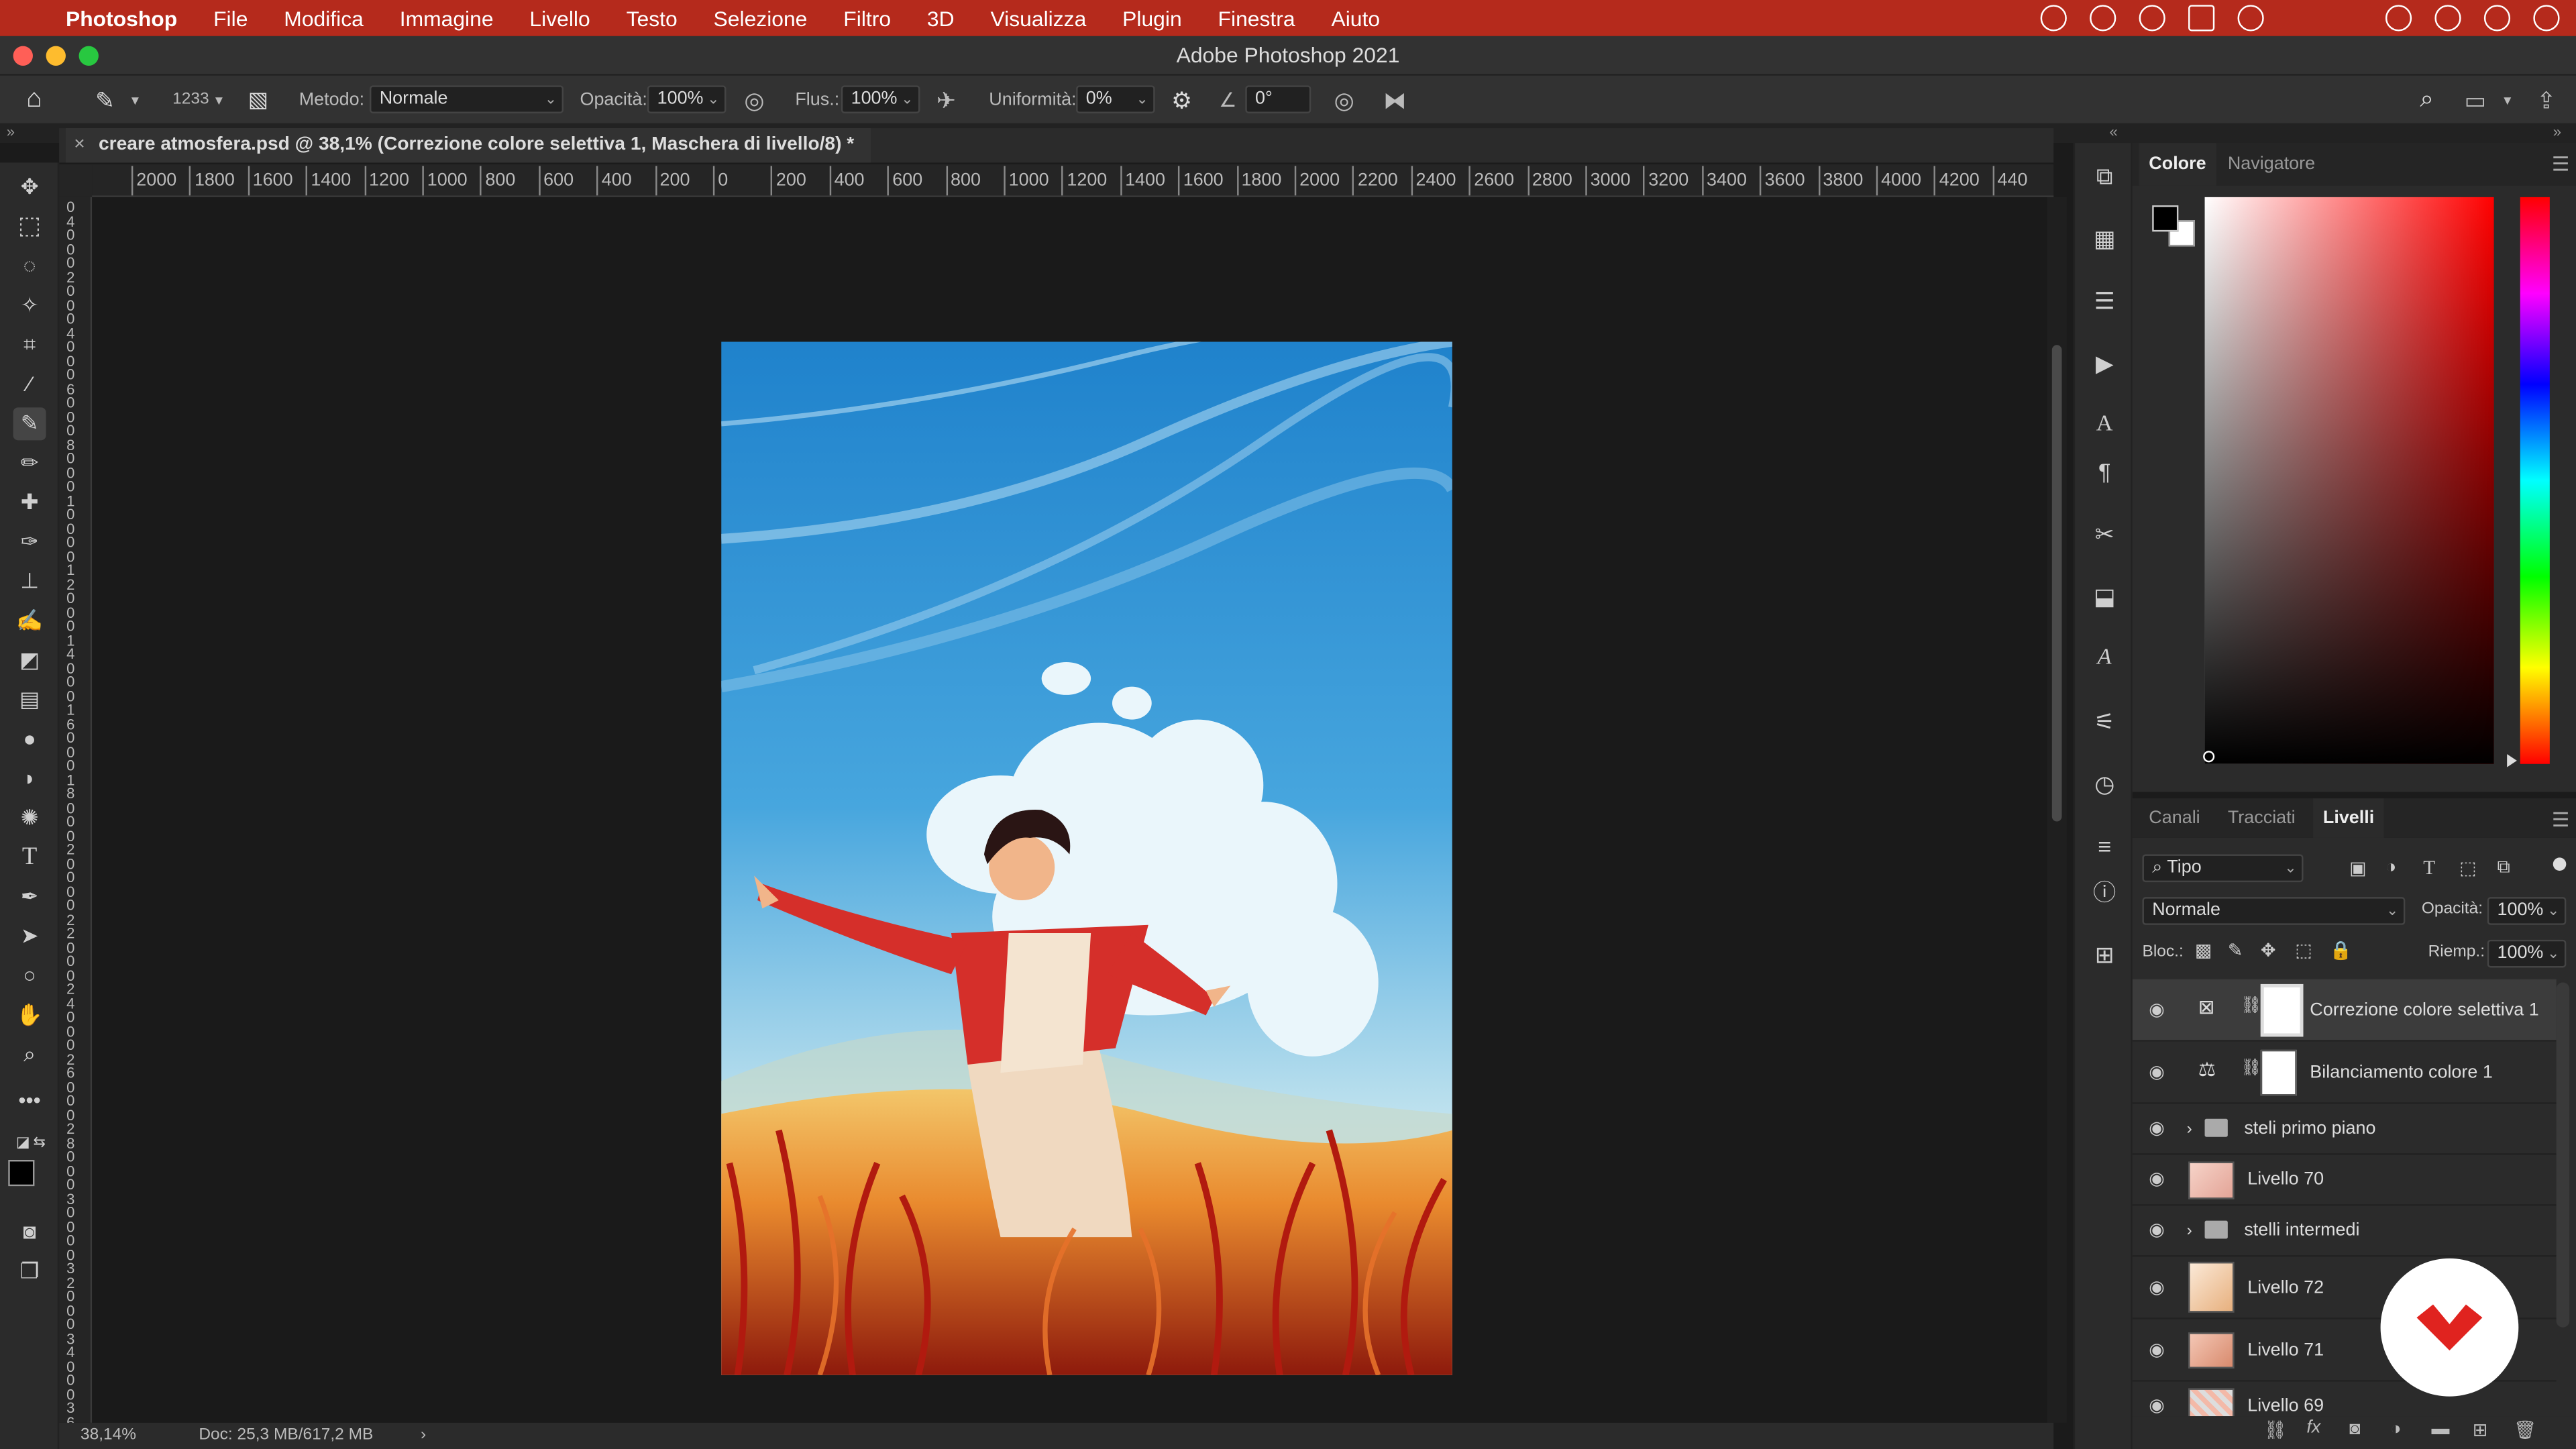  What do you see at coordinates (1278, 99) in the screenshot?
I see `angle-field: 0°` at bounding box center [1278, 99].